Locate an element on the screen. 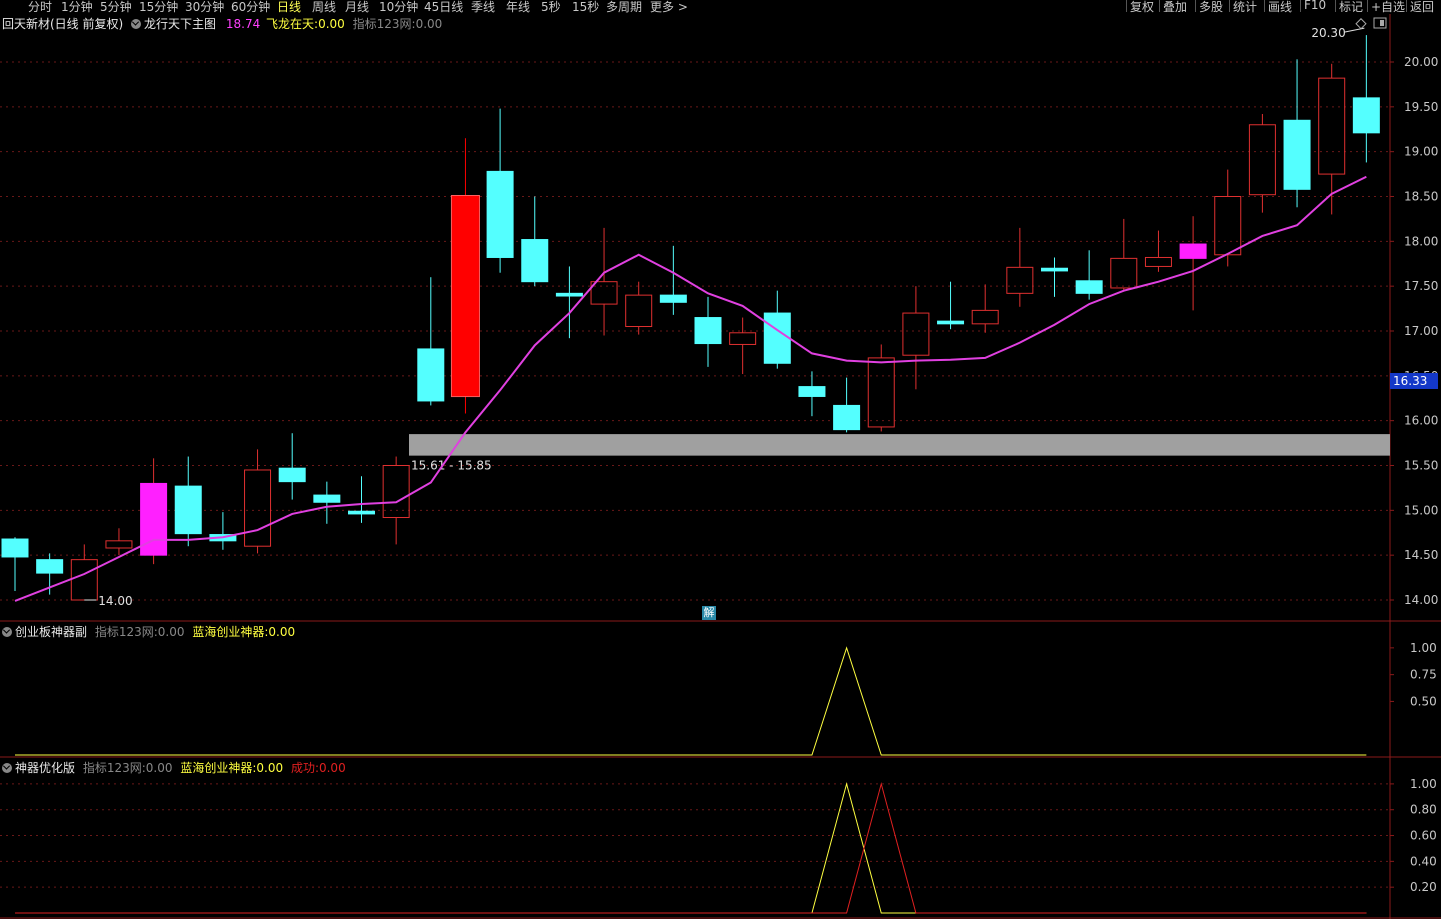  band-label: 15.61 - 15.85 is located at coordinates (451, 466).